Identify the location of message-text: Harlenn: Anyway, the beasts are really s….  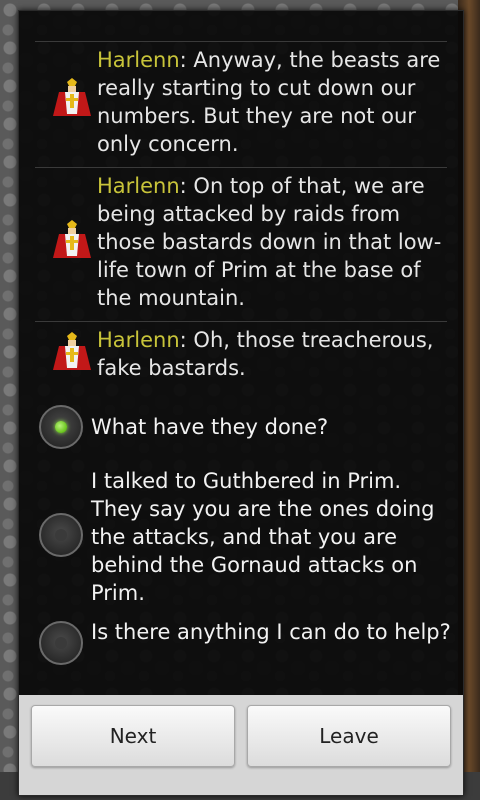
(272, 102).